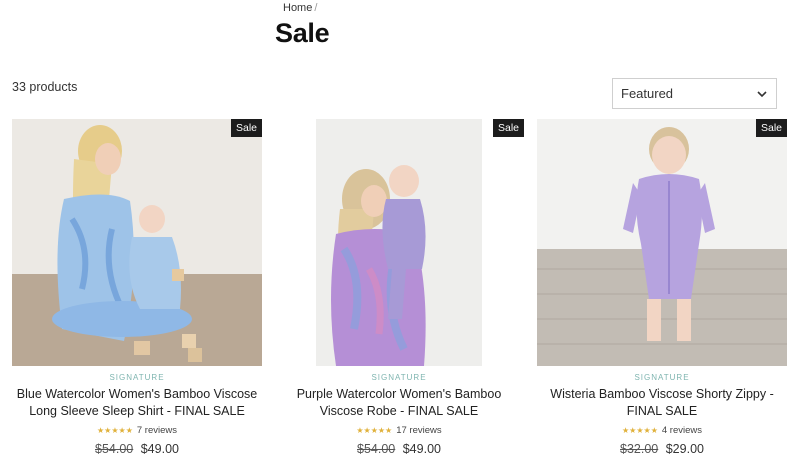  Describe the element at coordinates (681, 430) in the screenshot. I see `review-count: 4 reviews` at that location.